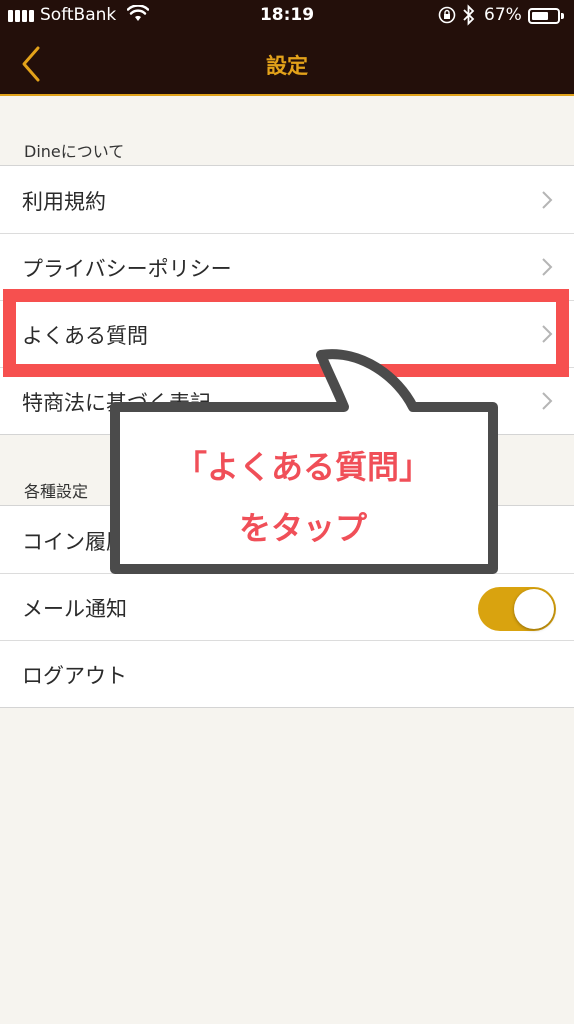  I want to click on bluetooth-icon, so click(469, 15).